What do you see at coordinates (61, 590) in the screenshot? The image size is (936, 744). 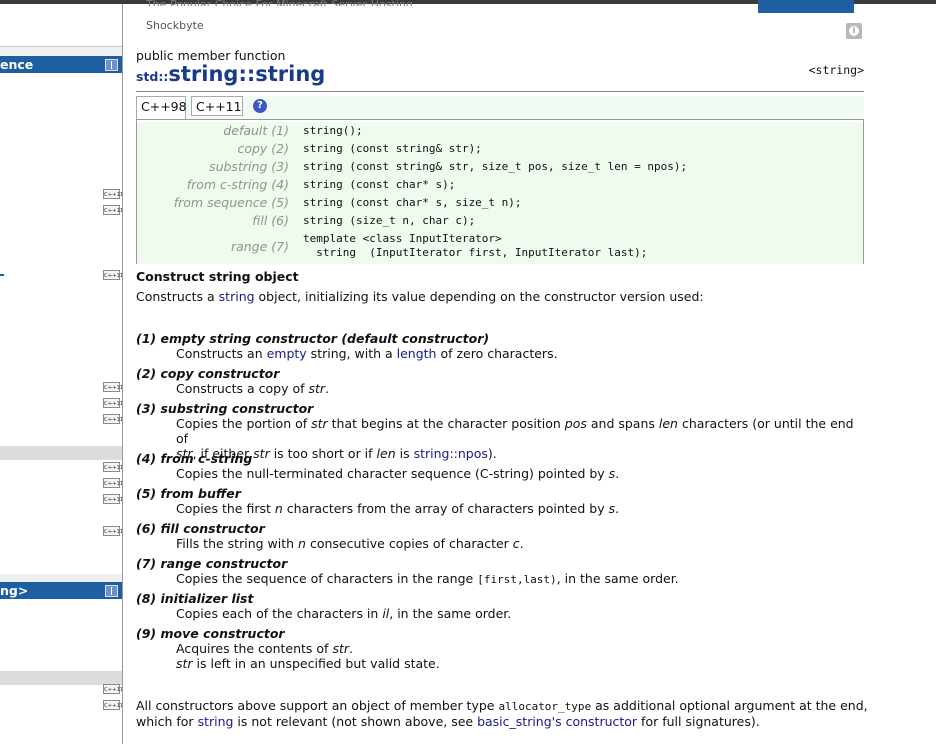 I see `sidebar-header-string: ng>` at bounding box center [61, 590].